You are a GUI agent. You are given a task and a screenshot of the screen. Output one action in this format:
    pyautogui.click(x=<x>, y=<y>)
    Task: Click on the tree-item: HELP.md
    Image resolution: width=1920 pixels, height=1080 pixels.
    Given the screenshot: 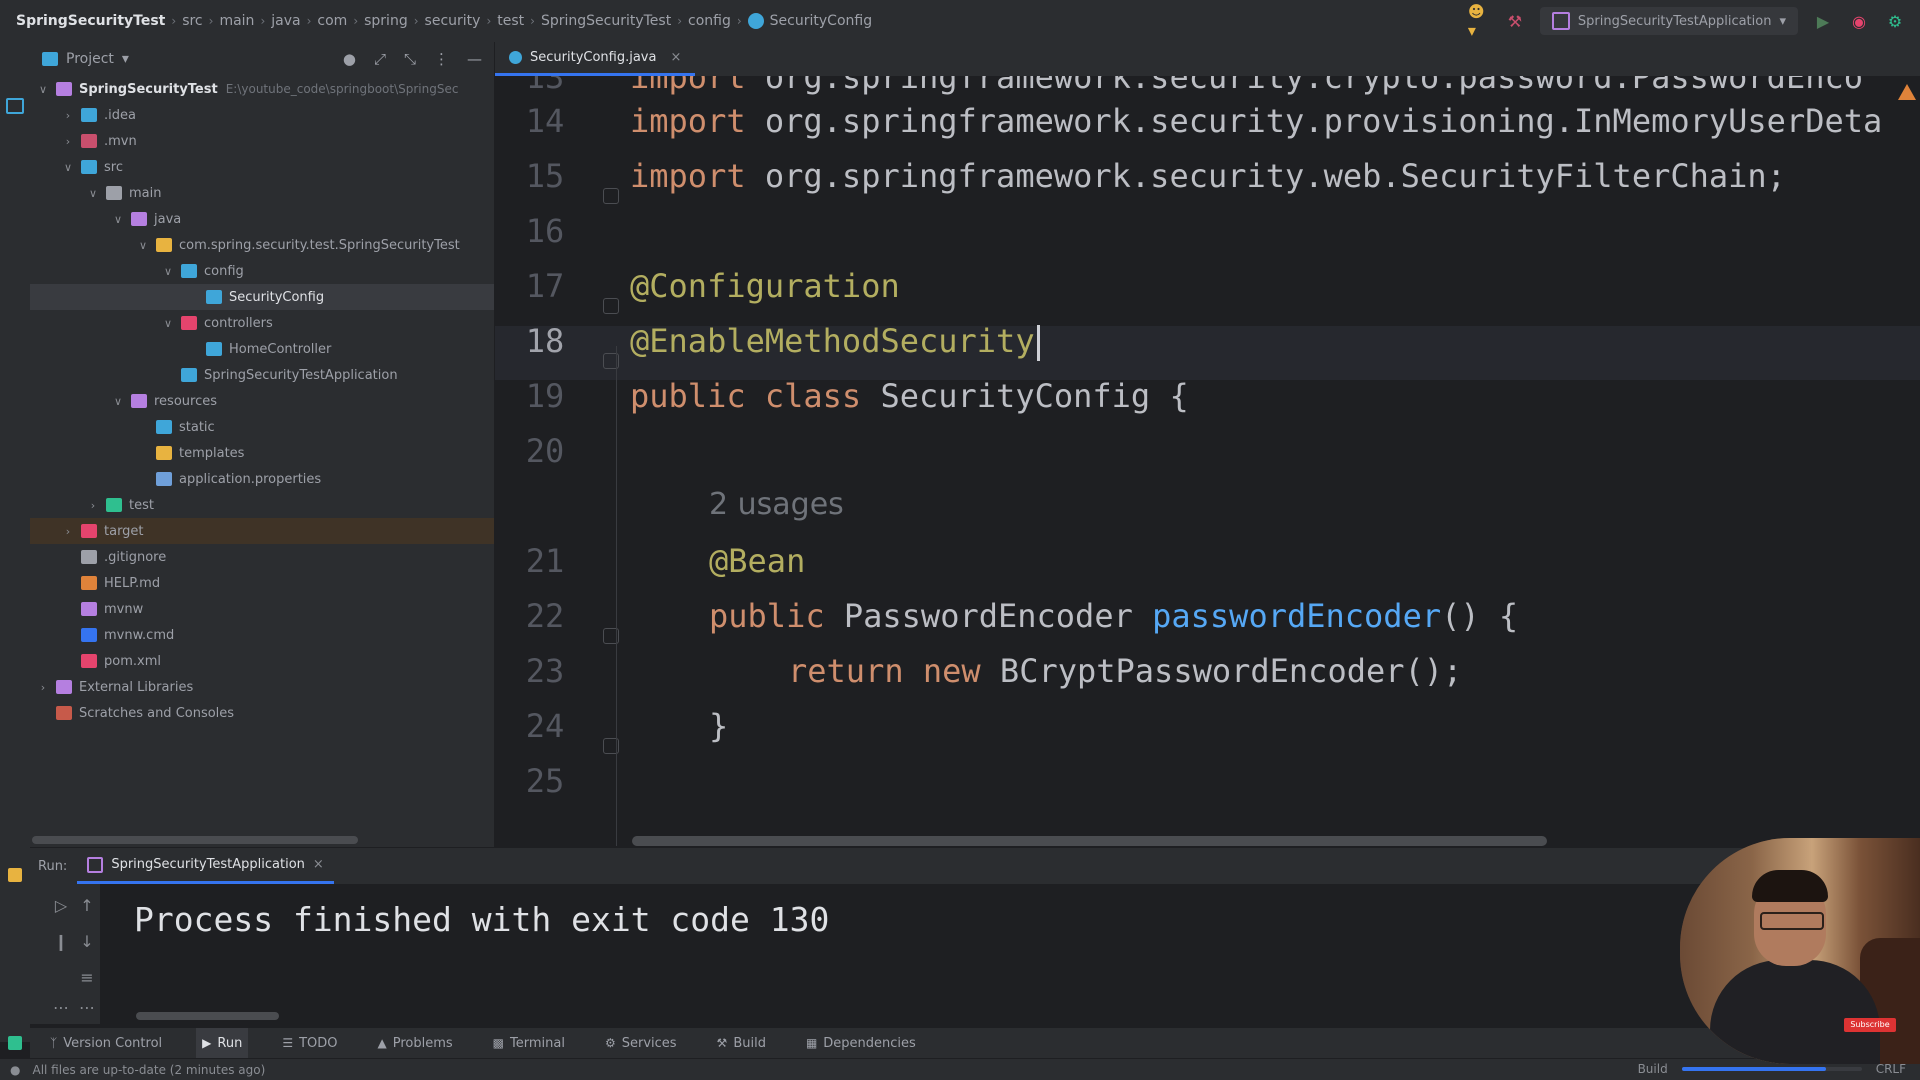 What is the action you would take?
    pyautogui.click(x=262, y=583)
    